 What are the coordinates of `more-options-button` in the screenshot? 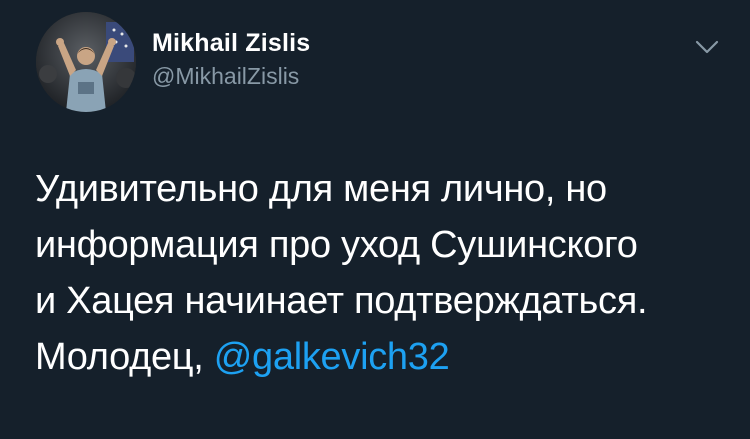 It's located at (707, 47).